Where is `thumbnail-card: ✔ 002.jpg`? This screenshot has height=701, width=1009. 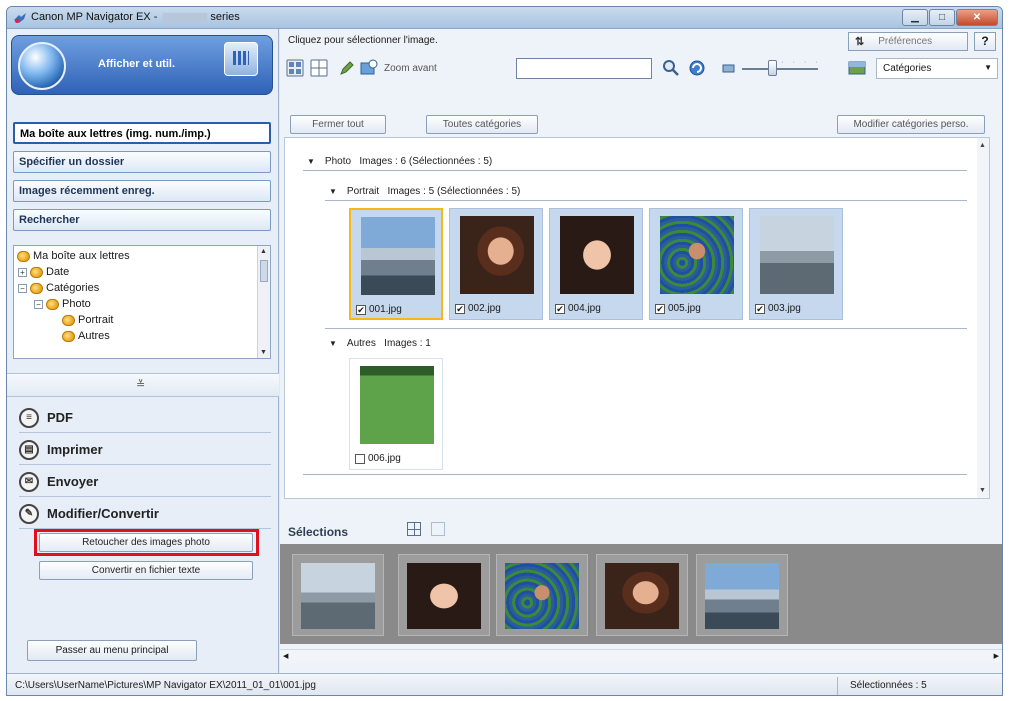 thumbnail-card: ✔ 002.jpg is located at coordinates (496, 264).